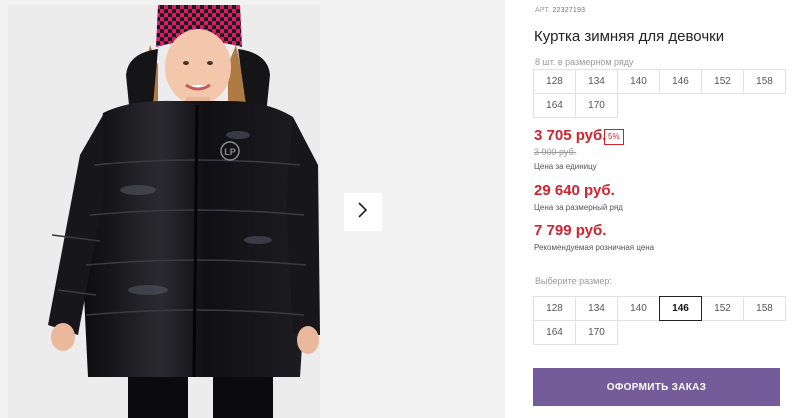 This screenshot has height=418, width=800. Describe the element at coordinates (570, 230) in the screenshot. I see `retail-price: 7 799 руб.` at that location.